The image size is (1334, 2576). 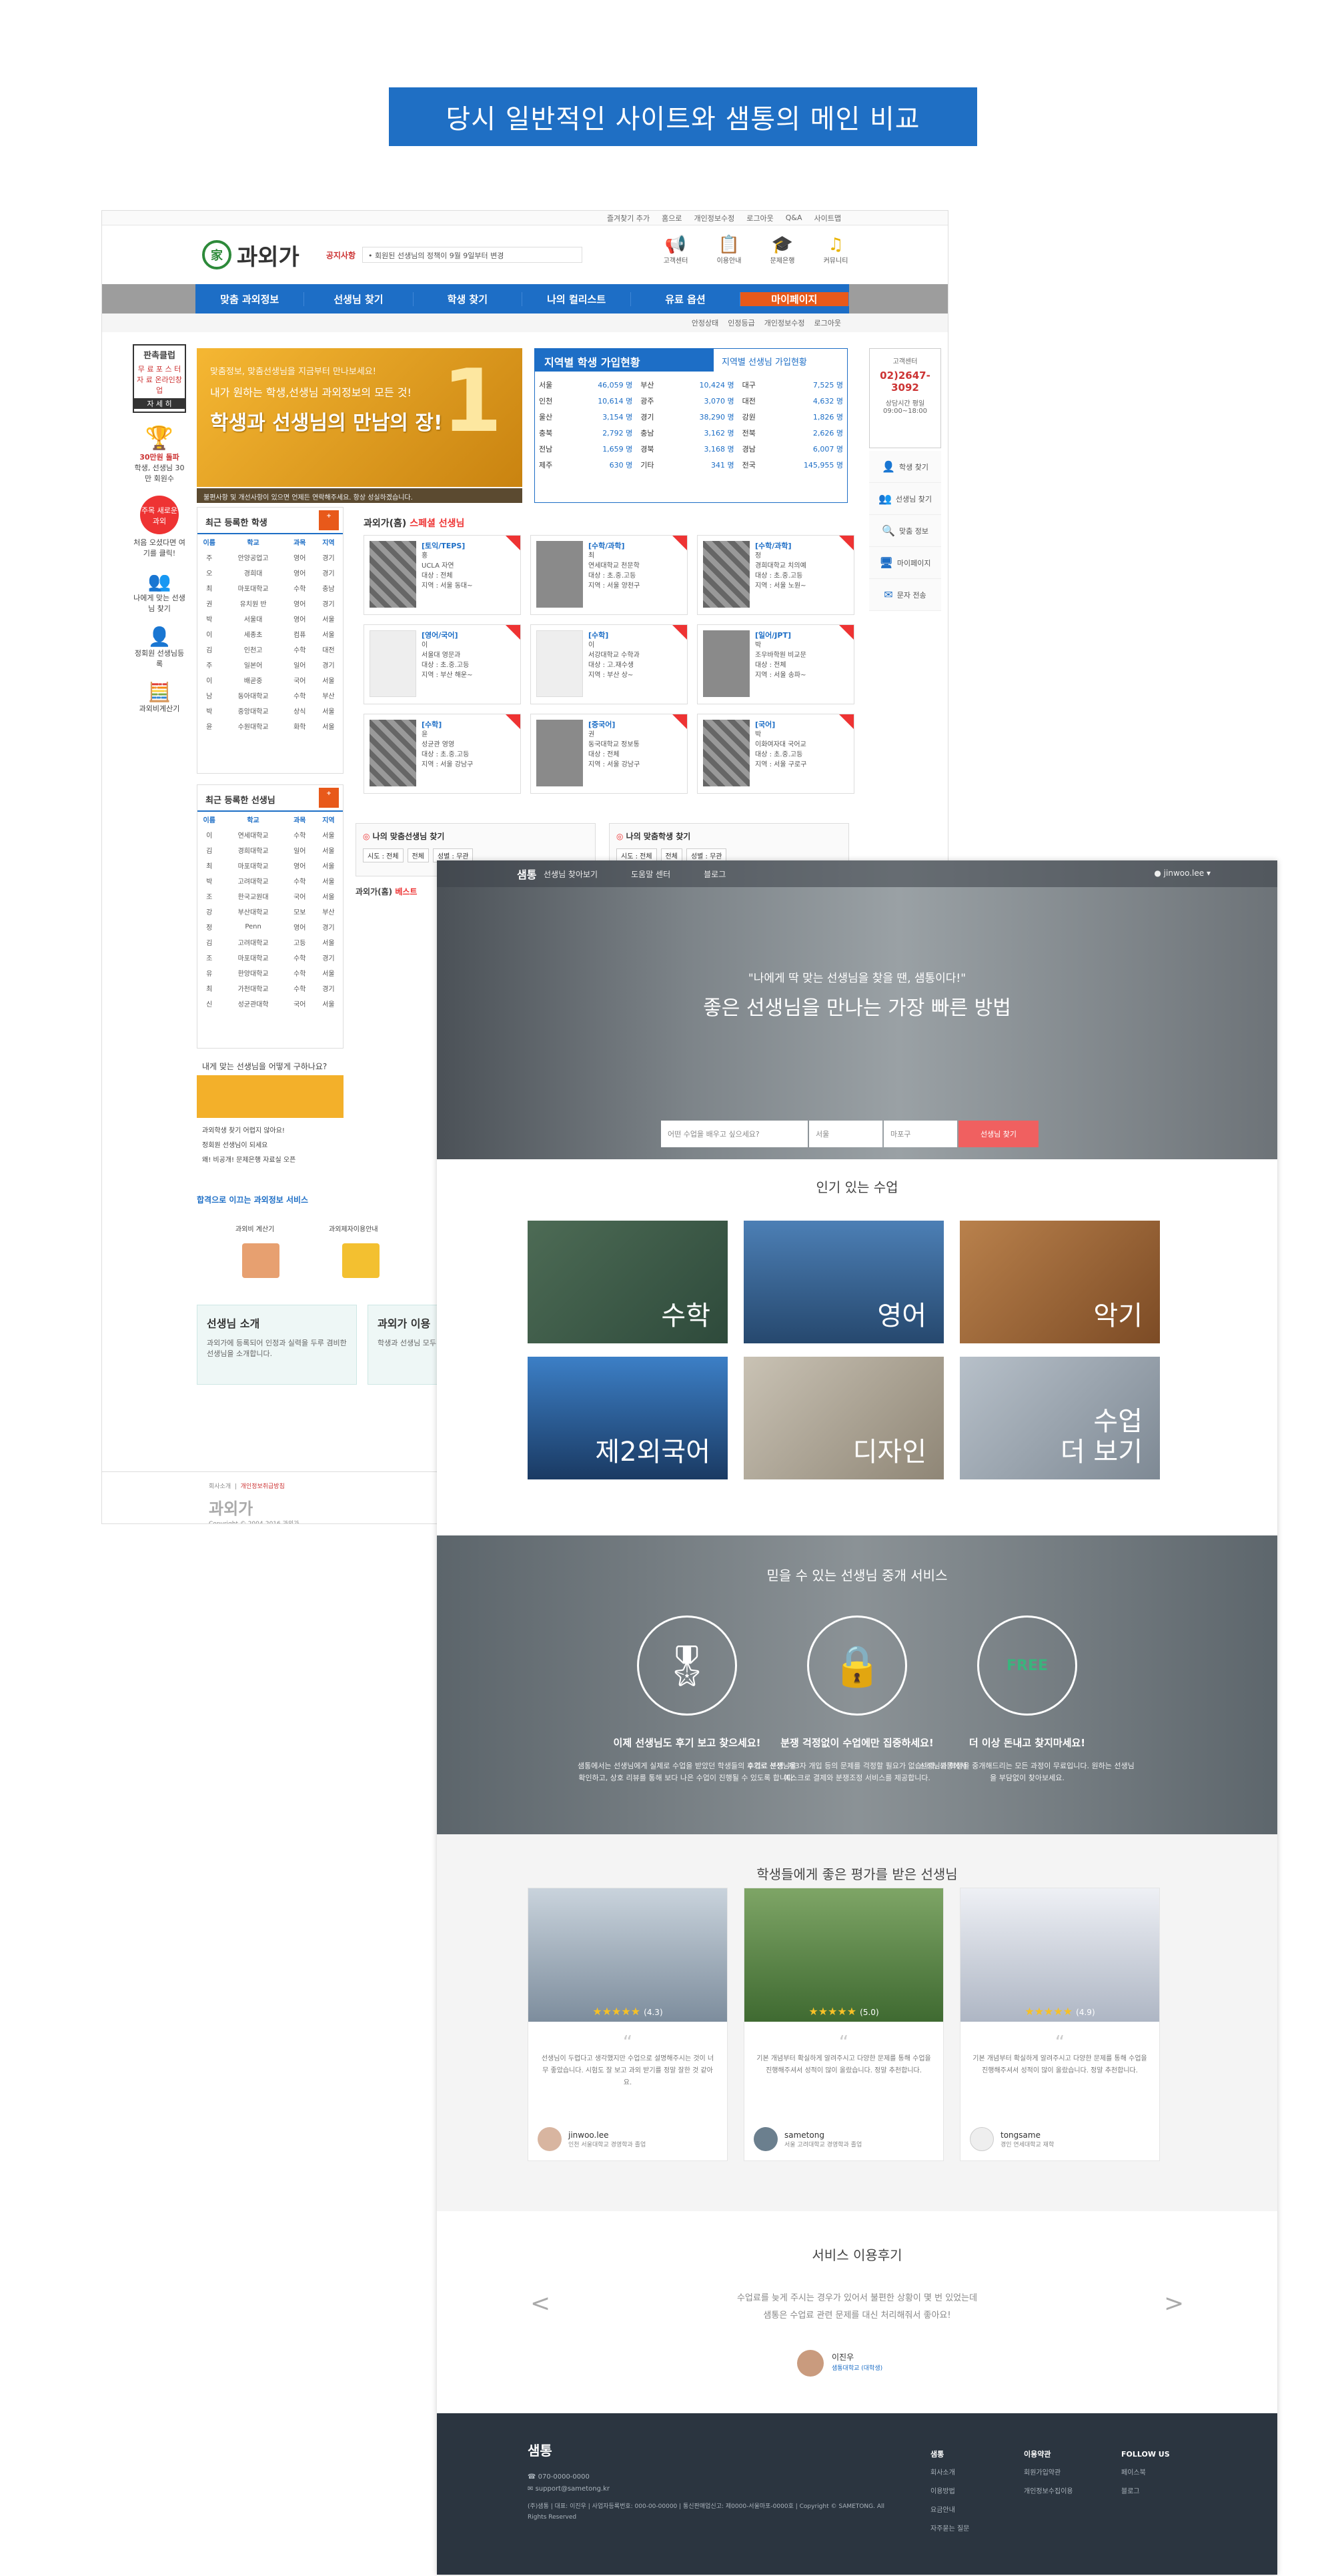 I want to click on util-link: 인정등급, so click(x=741, y=322).